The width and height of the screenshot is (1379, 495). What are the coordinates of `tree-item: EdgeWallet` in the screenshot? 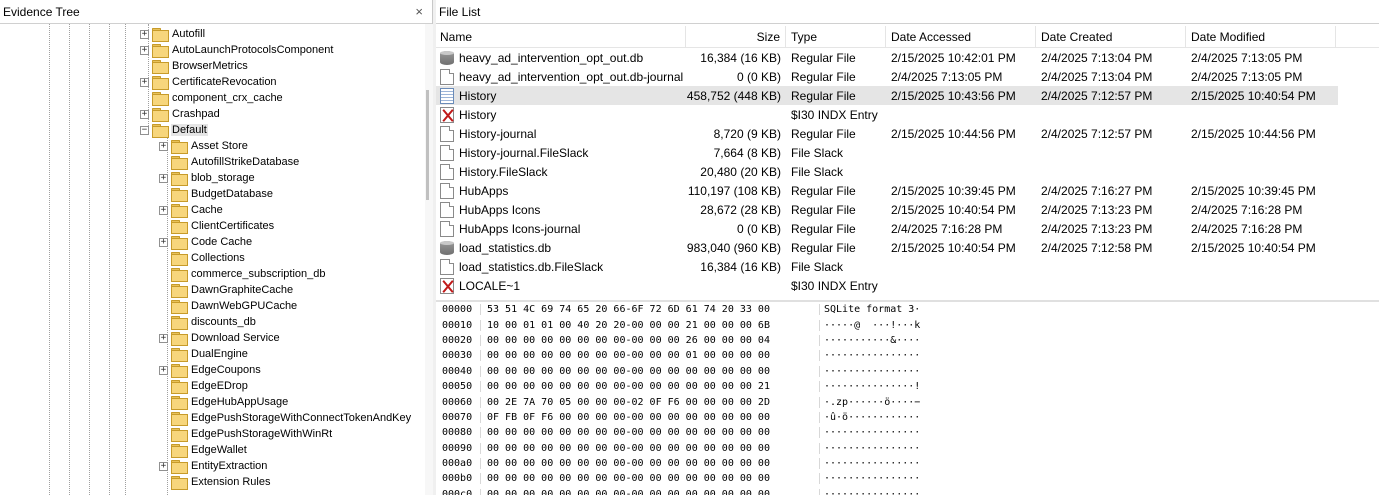 It's located at (203, 450).